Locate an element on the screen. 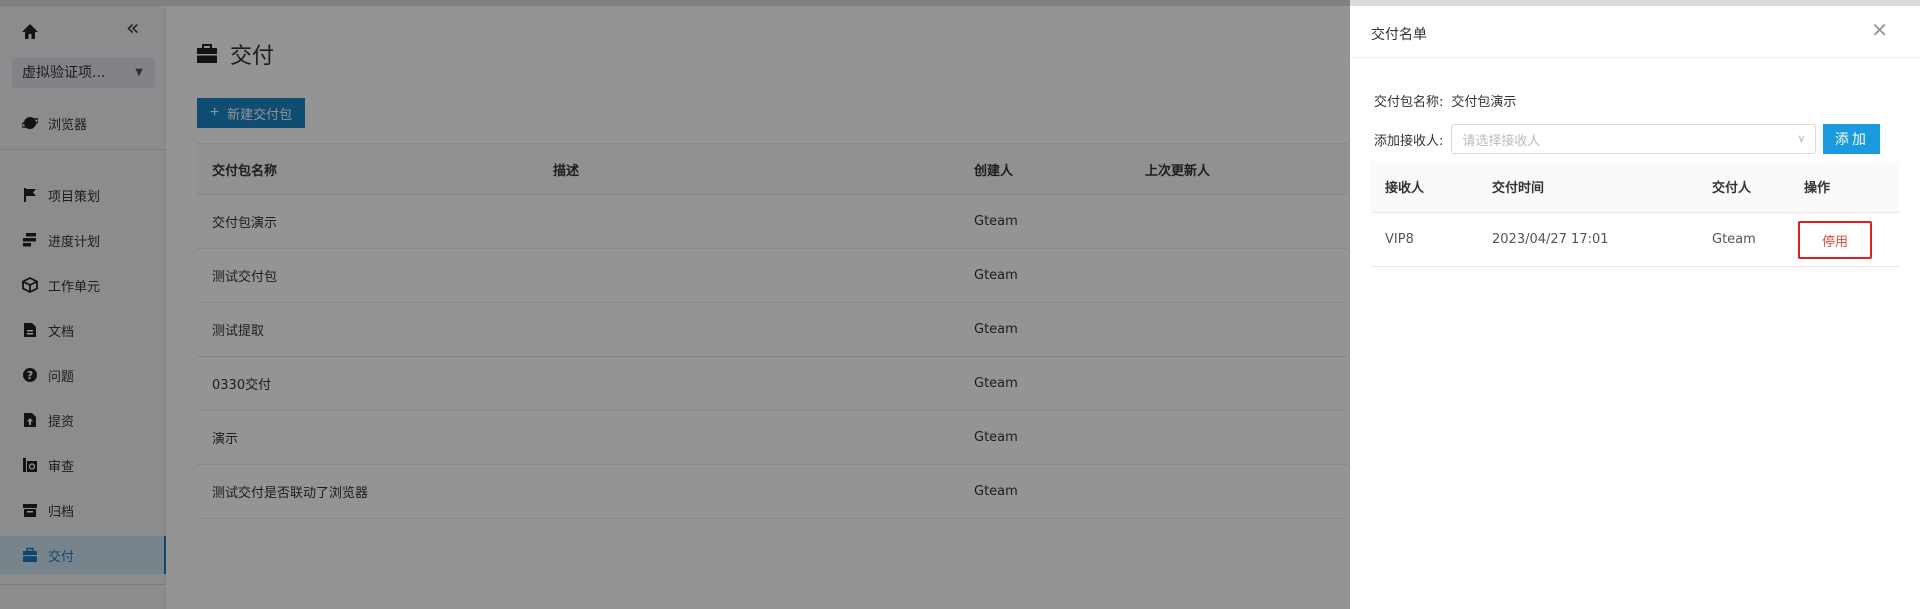  receiver-row: 添加接收人: 请选择接收人 ∨ 添加 is located at coordinates (1627, 139).